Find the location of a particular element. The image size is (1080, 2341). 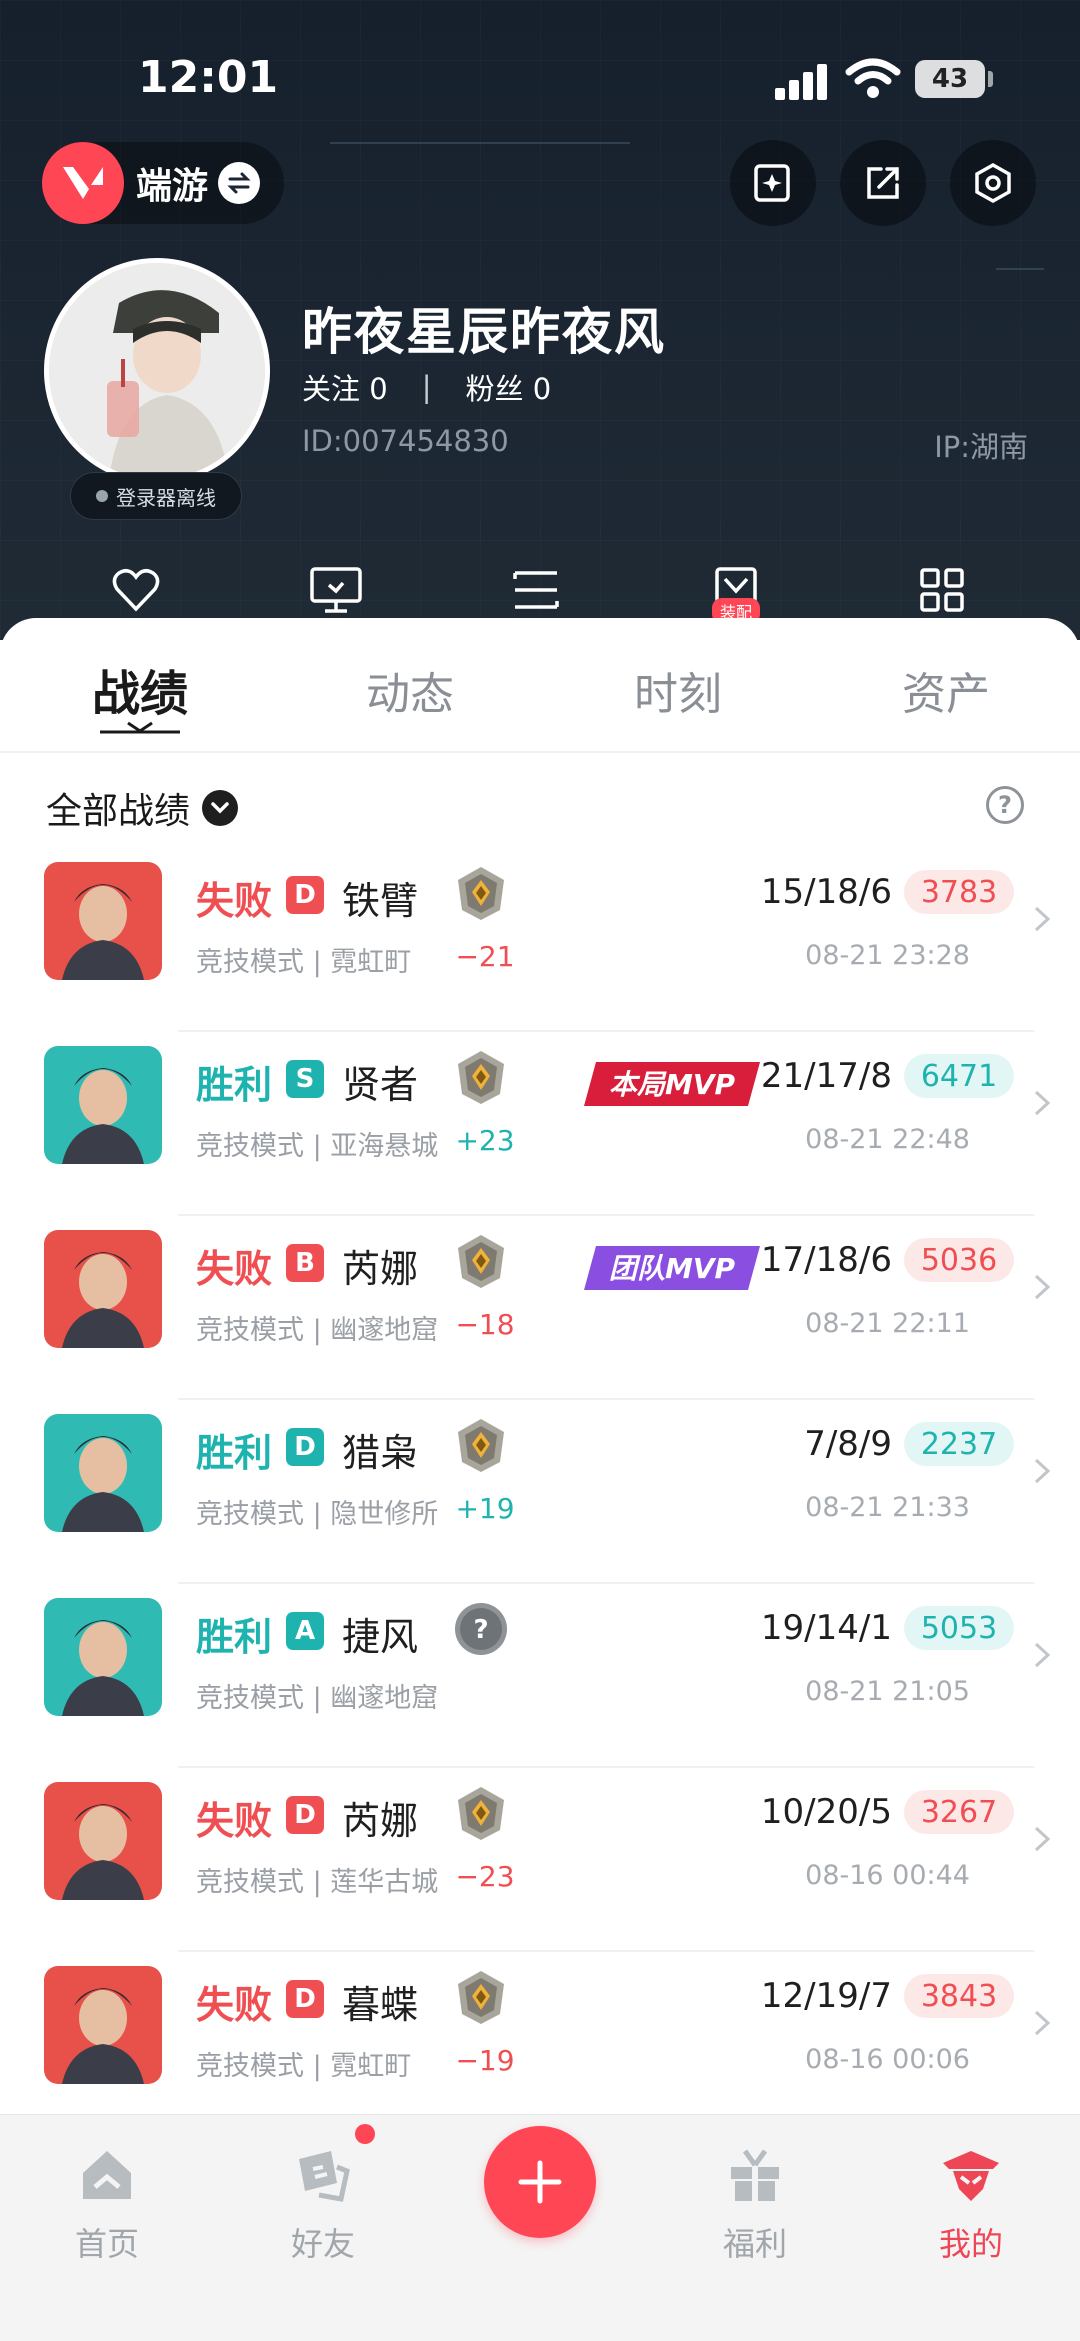

friends-notification-dot is located at coordinates (365, 2134).